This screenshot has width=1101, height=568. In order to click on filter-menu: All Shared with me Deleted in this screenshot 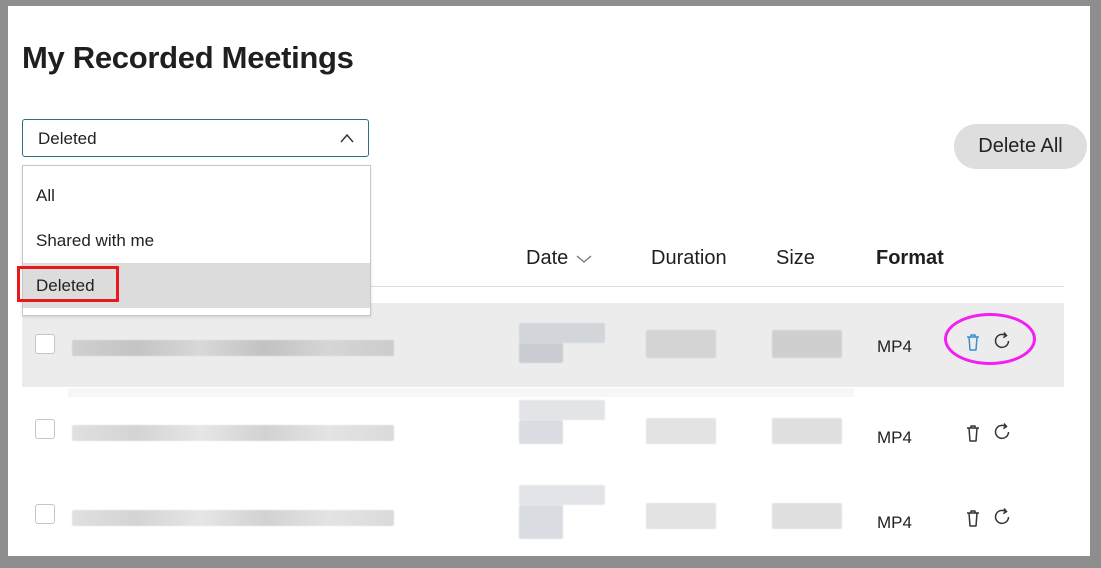, I will do `click(194, 240)`.